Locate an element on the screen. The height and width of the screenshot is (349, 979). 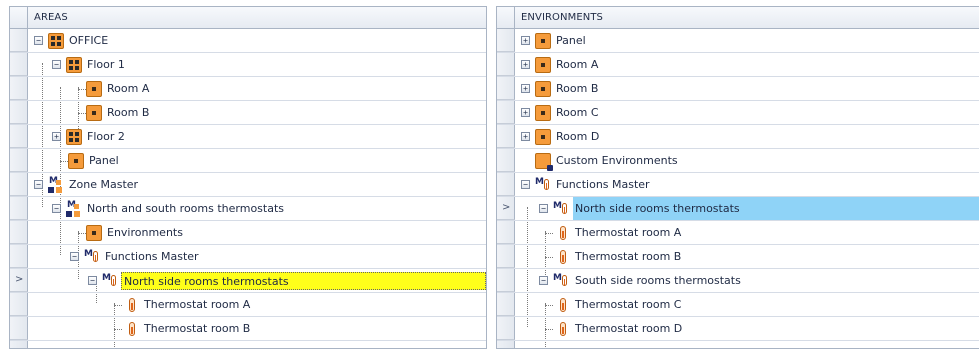
tree-row: Room B is located at coordinates (248, 113).